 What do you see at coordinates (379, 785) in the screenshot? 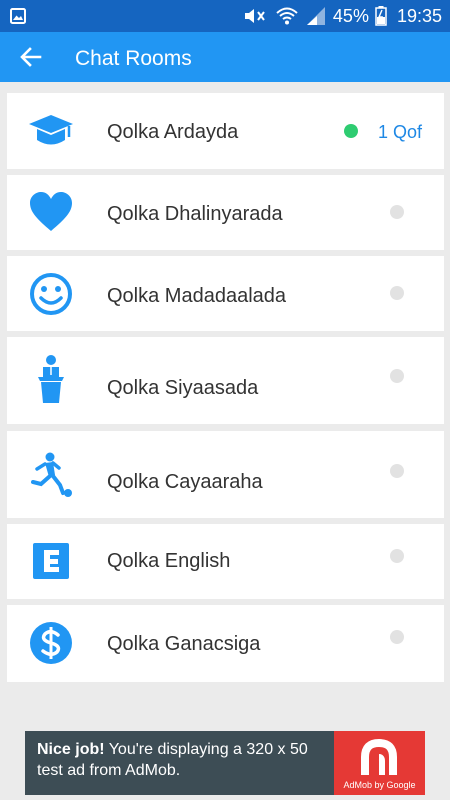
I see `admob-brand: AdMob by Google` at bounding box center [379, 785].